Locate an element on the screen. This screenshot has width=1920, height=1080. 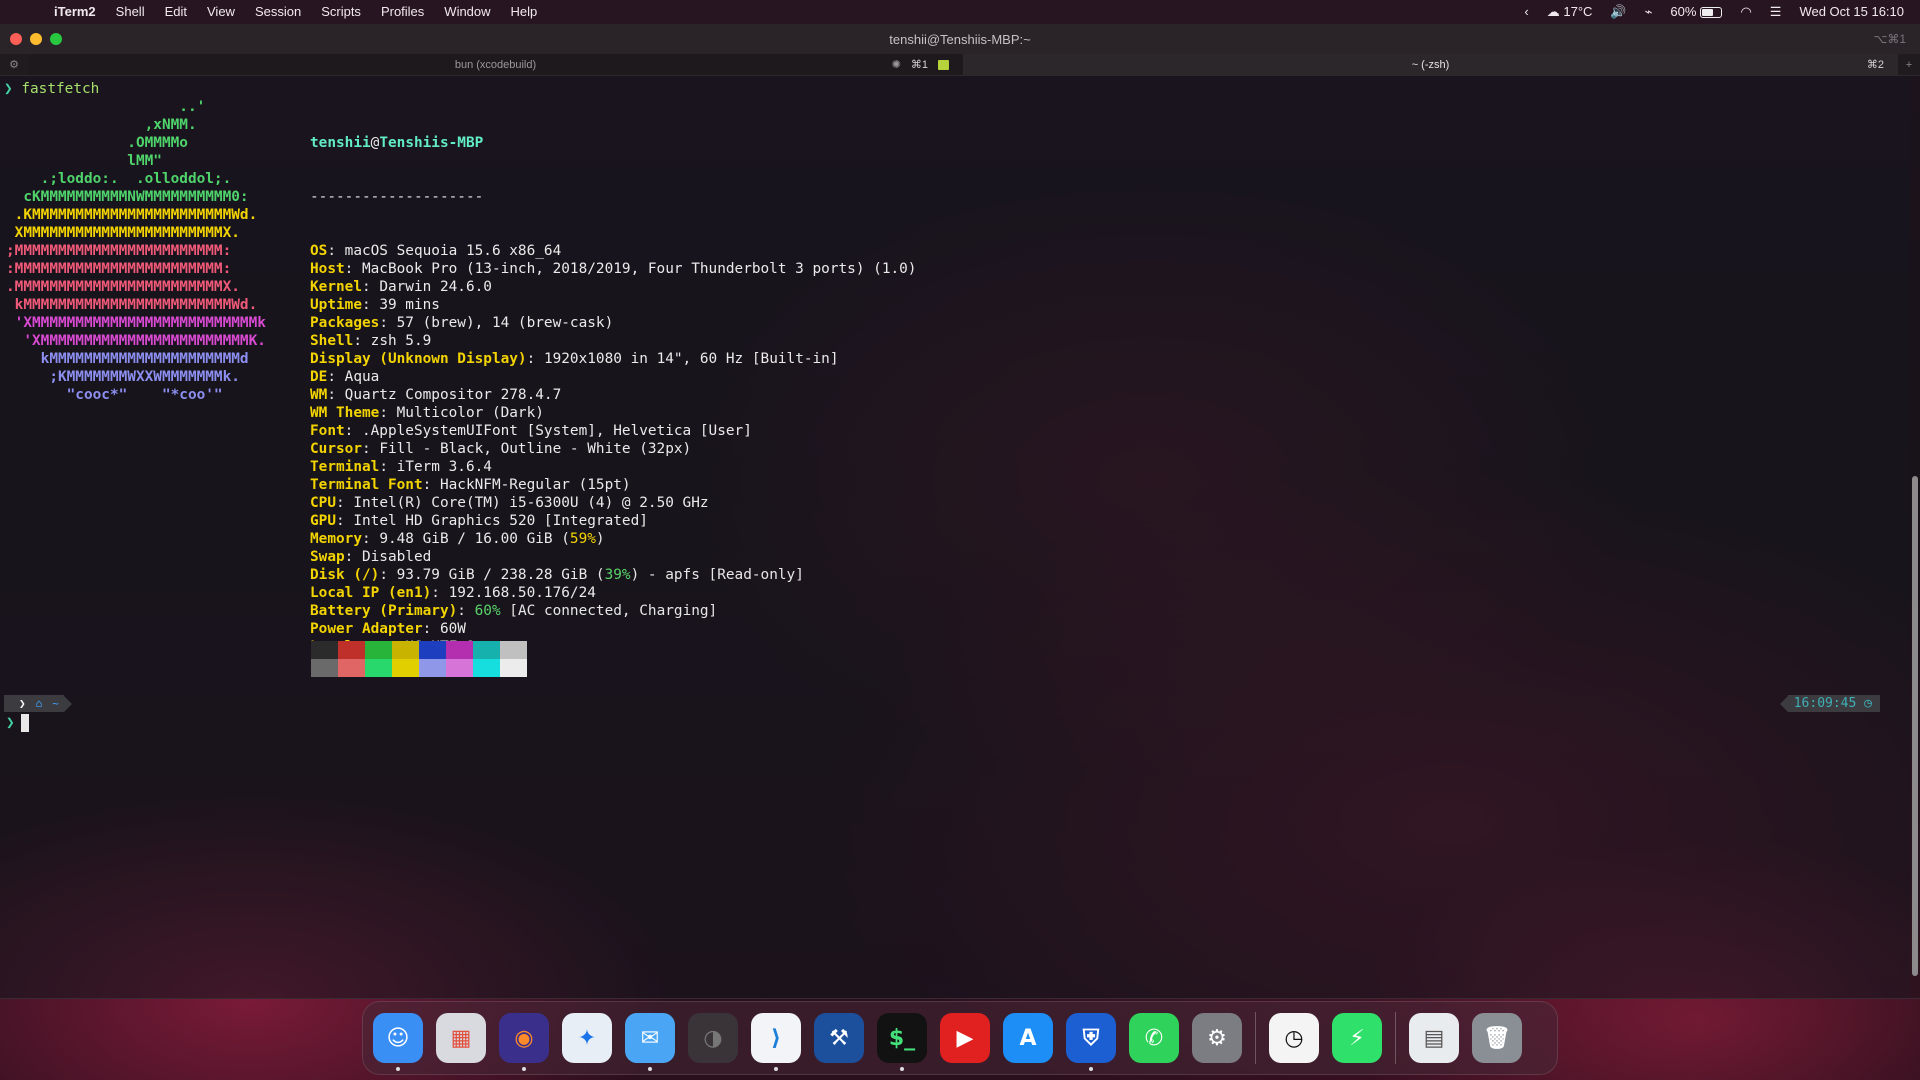
info-value: Multicolor (Dark) is located at coordinates (470, 413).